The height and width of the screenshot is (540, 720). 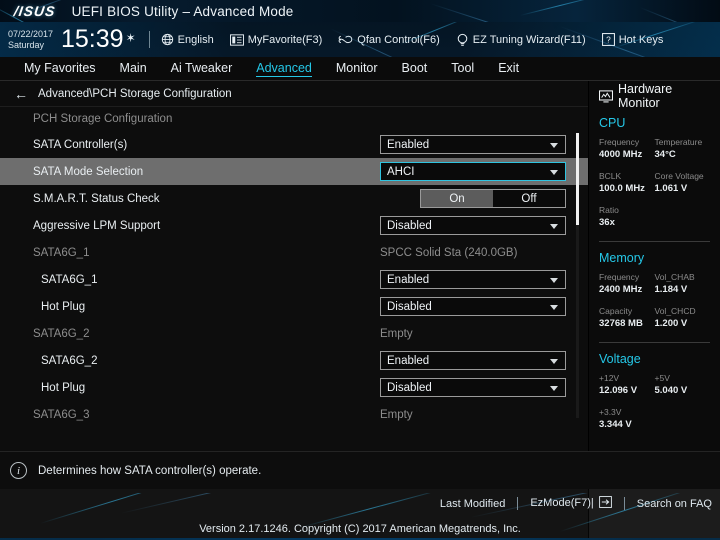 I want to click on hardware-monitor-label: Hardware Monitor, so click(x=645, y=96).